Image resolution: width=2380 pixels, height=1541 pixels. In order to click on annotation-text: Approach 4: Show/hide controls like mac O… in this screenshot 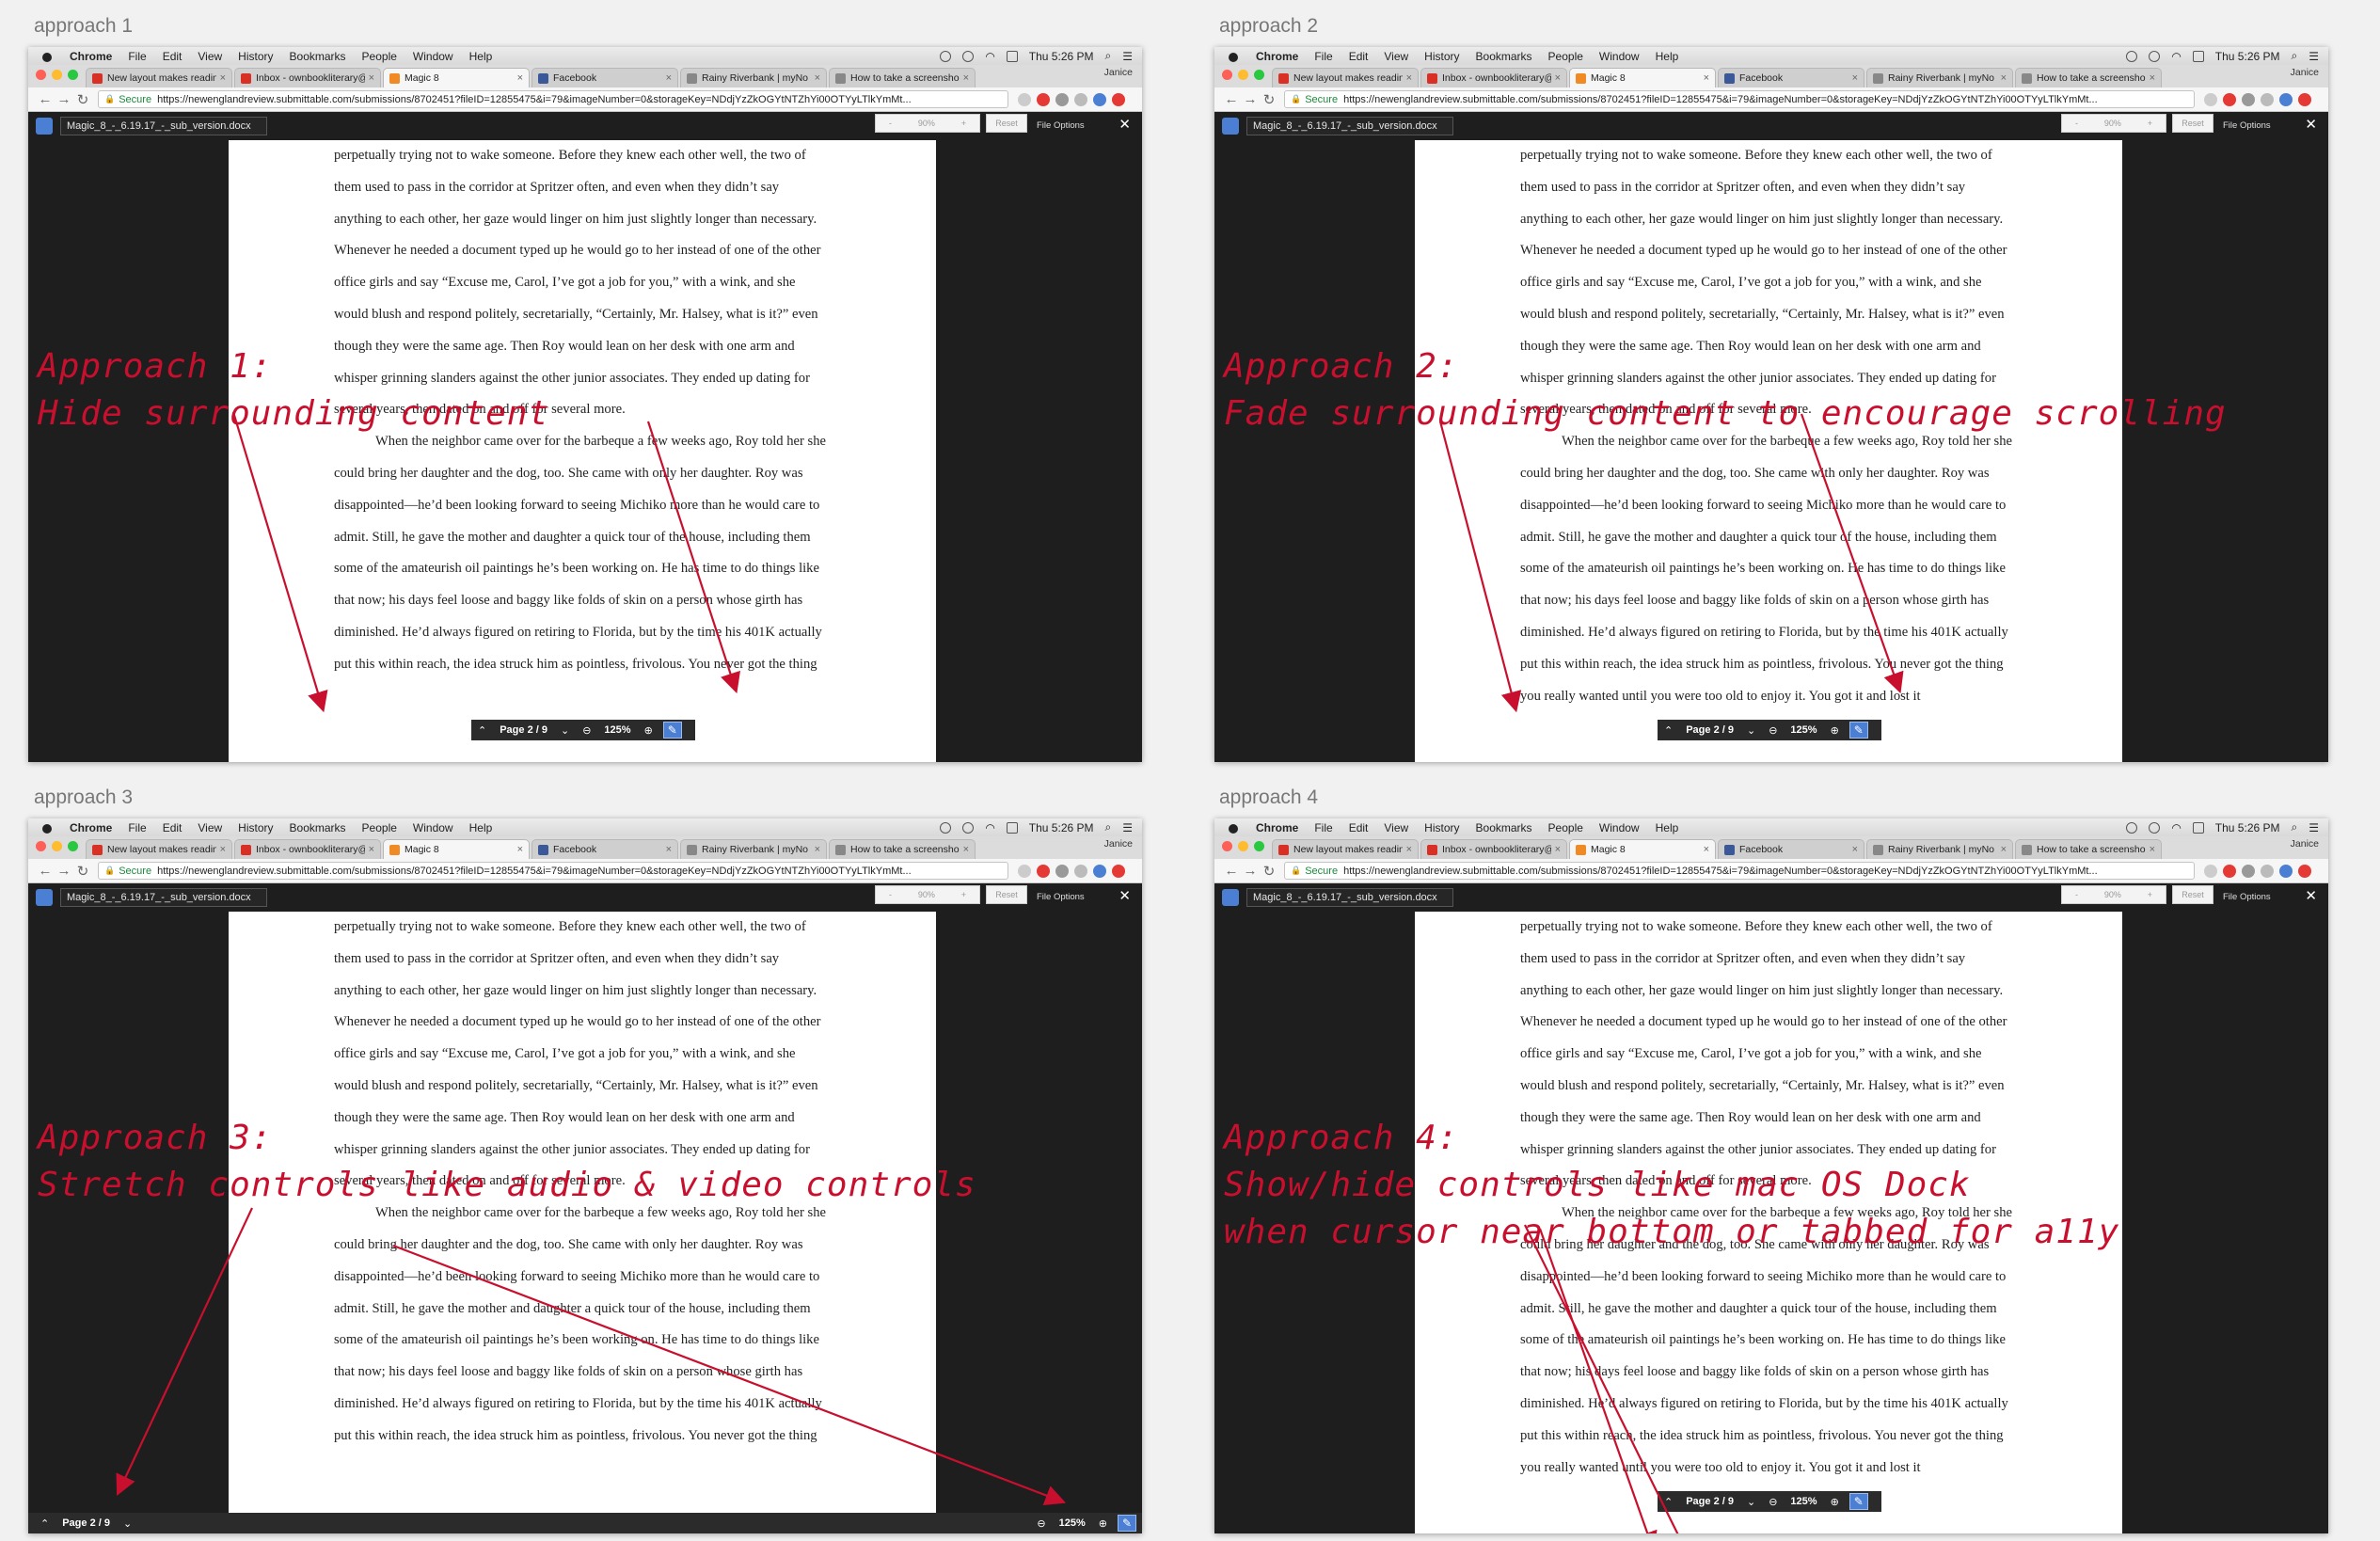, I will do `click(1671, 1185)`.